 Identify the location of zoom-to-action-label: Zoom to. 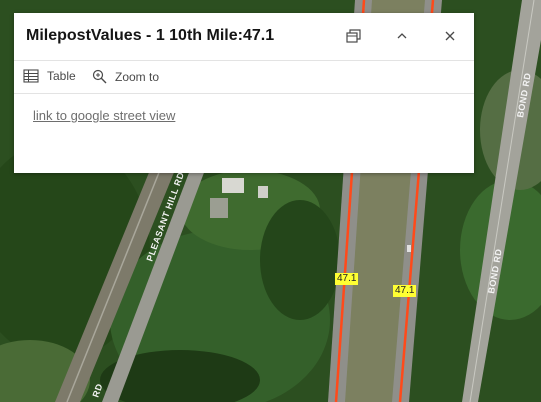
(137, 76).